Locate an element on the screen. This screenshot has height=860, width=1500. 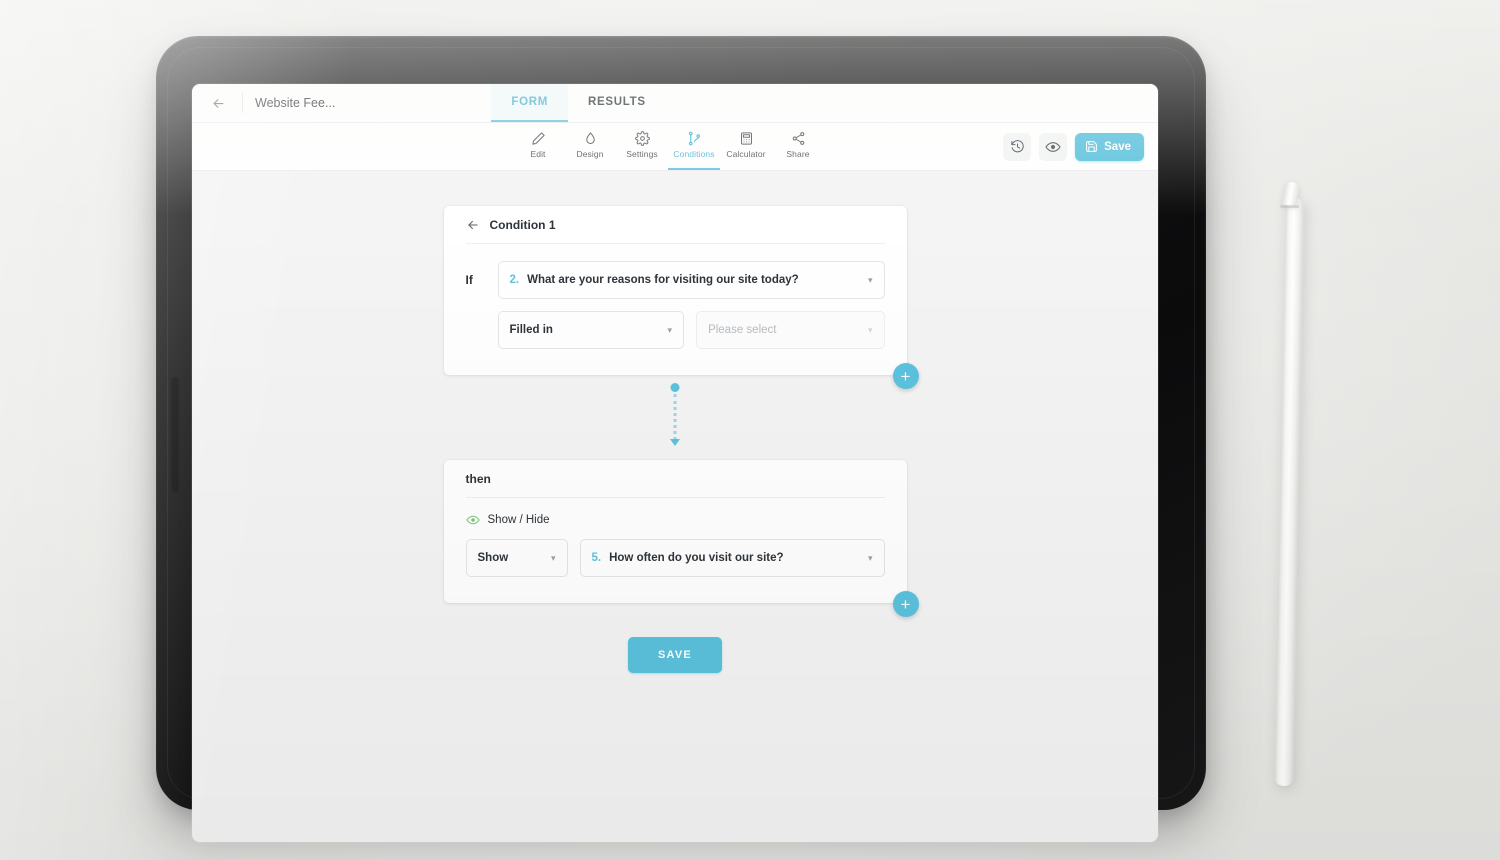
stylus-flat-edge is located at coordinates (1289, 206).